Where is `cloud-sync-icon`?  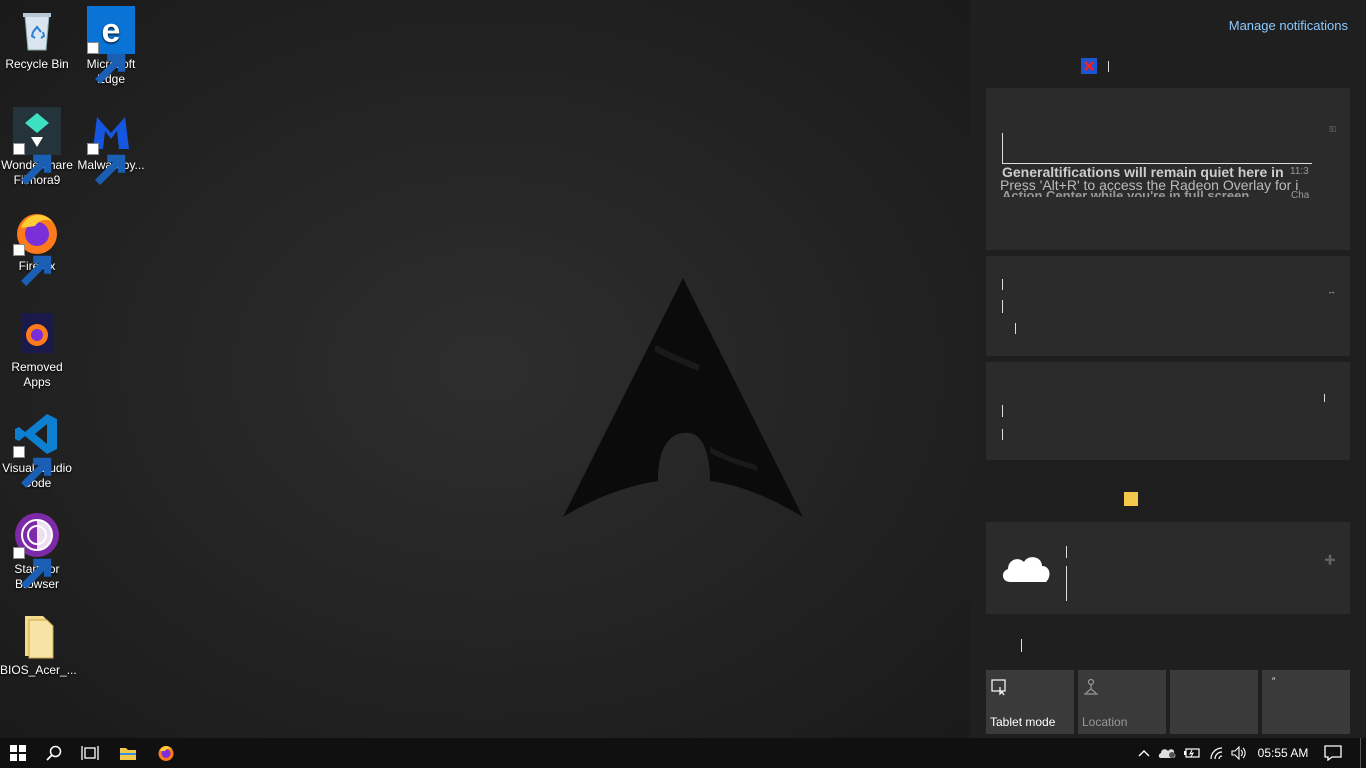 cloud-sync-icon is located at coordinates (1167, 753).